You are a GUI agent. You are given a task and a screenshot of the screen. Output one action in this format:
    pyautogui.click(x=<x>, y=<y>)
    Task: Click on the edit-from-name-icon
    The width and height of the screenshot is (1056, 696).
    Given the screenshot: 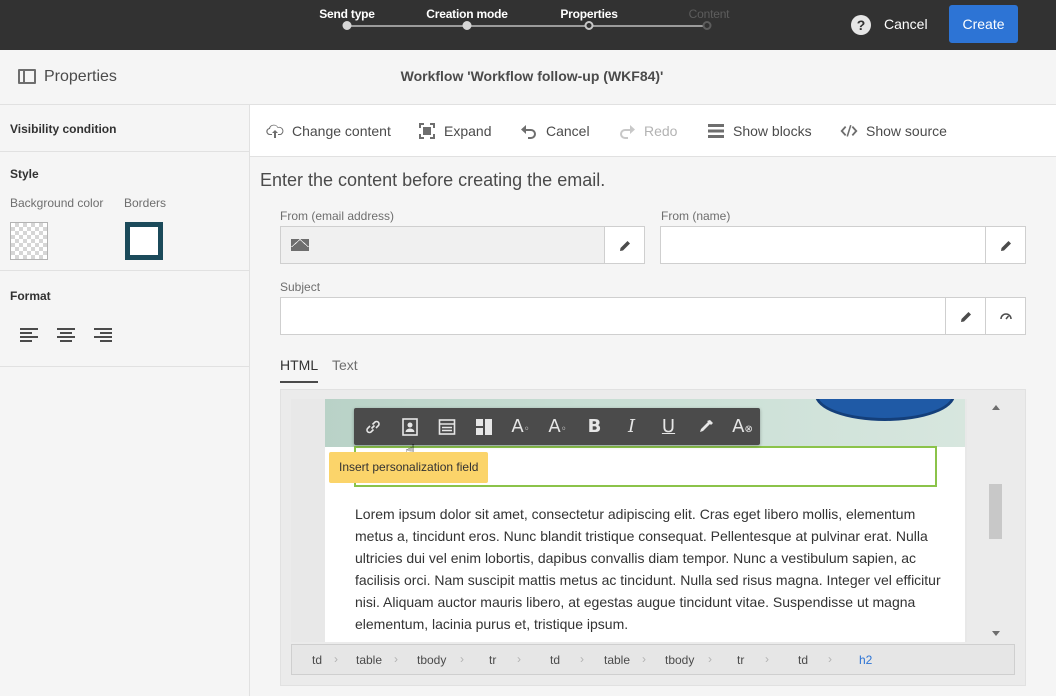 What is the action you would take?
    pyautogui.click(x=1005, y=245)
    